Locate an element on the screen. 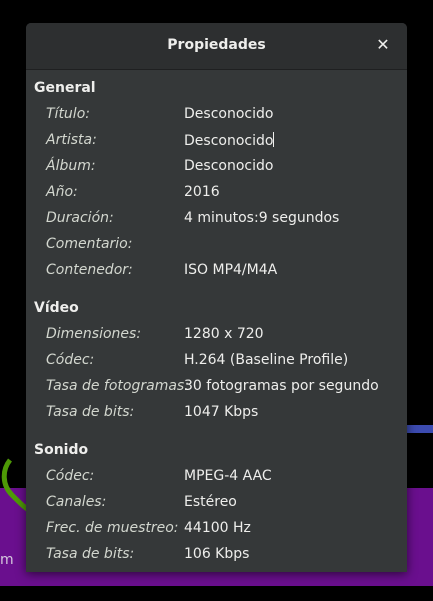 Image resolution: width=433 pixels, height=601 pixels. property-row-audio-bitrate: Tasa de bits: 106 Kbps is located at coordinates (223, 556).